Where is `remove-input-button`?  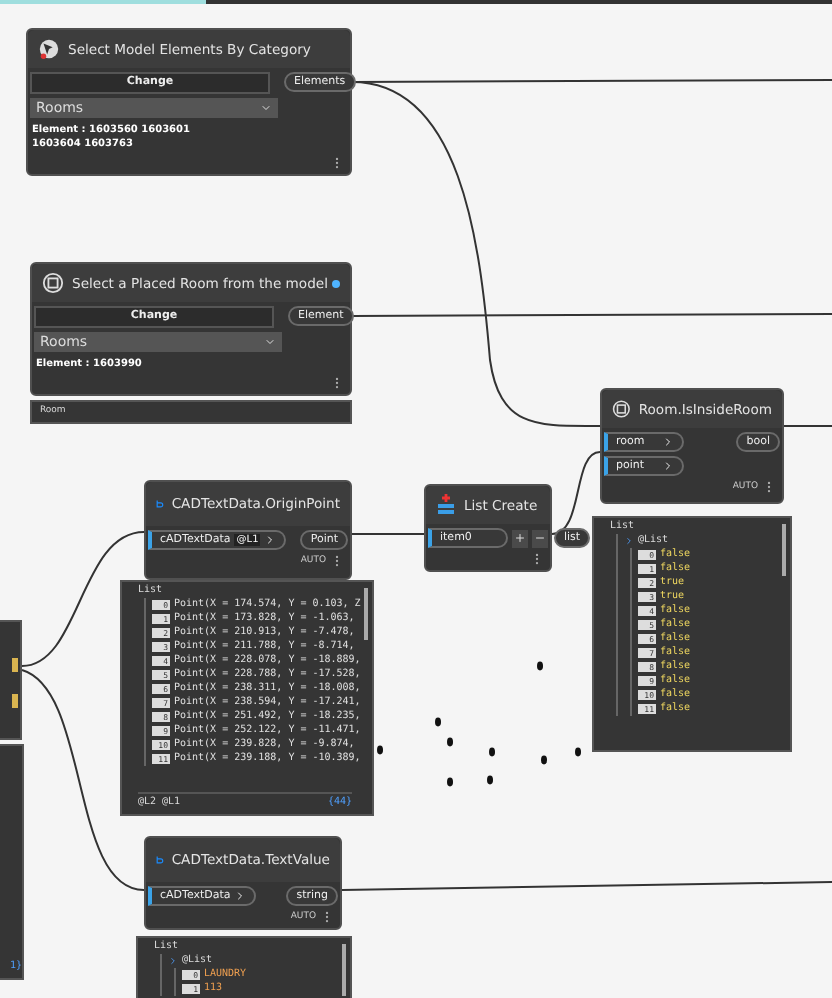 remove-input-button is located at coordinates (540, 538).